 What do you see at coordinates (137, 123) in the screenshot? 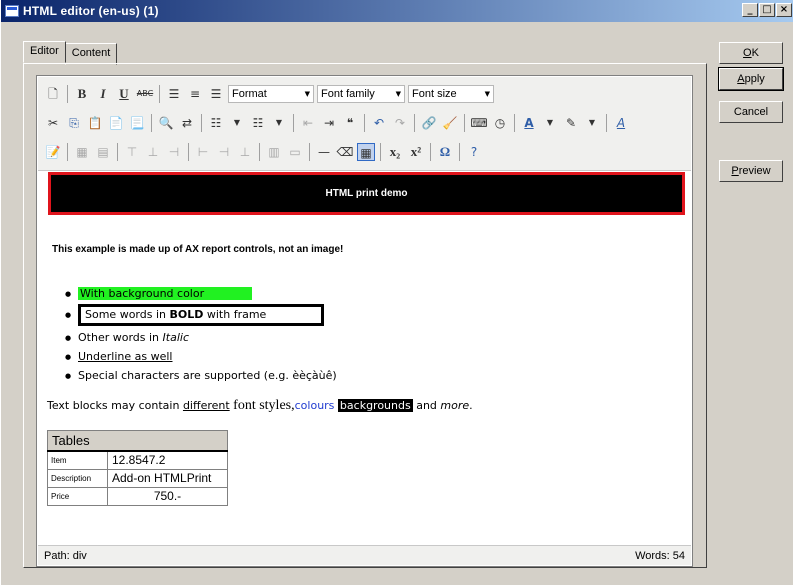
I see `paste-word-icon: 📃` at bounding box center [137, 123].